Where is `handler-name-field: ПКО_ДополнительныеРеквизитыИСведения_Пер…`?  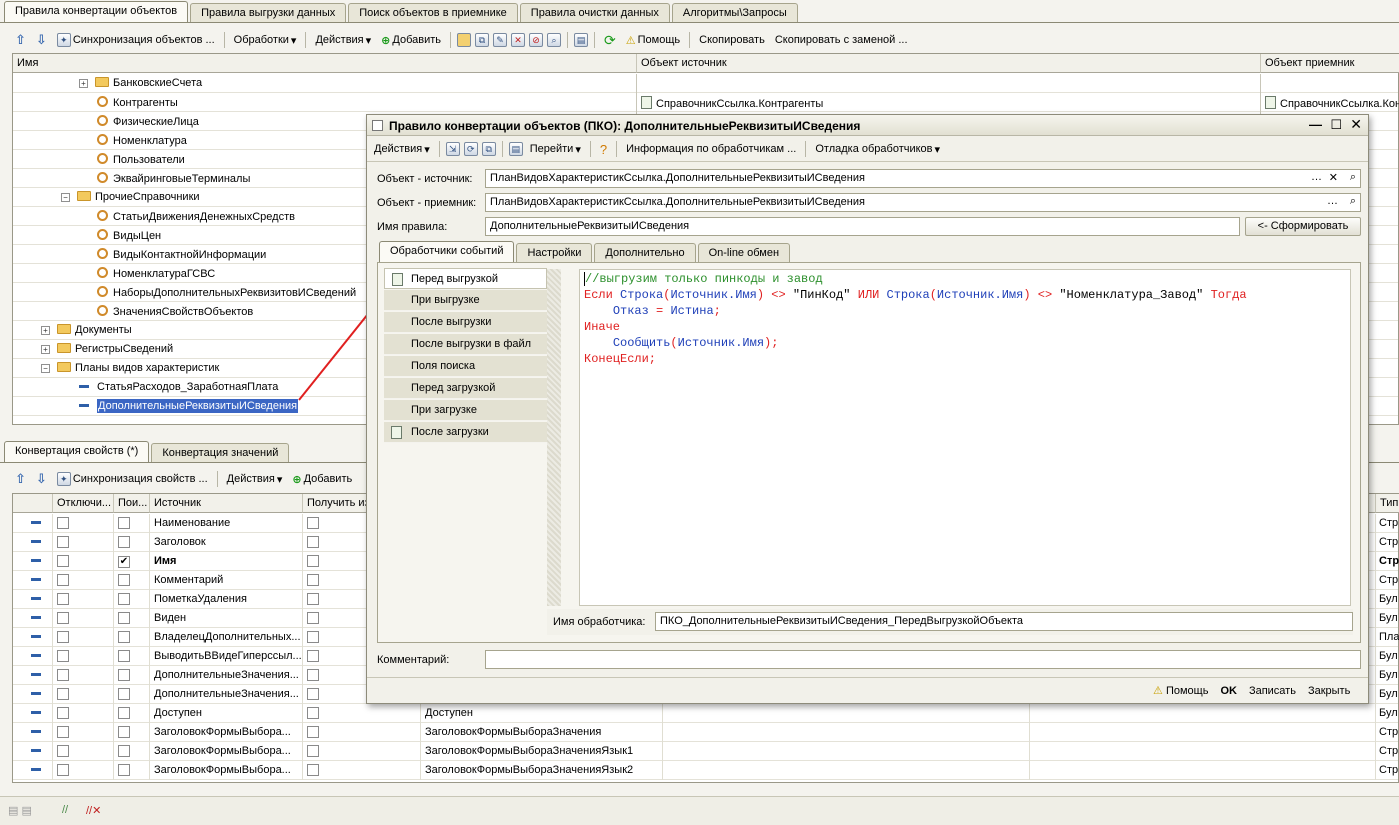
handler-name-field: ПКО_ДополнительныеРеквизитыИСведения_Пер… is located at coordinates (1004, 621).